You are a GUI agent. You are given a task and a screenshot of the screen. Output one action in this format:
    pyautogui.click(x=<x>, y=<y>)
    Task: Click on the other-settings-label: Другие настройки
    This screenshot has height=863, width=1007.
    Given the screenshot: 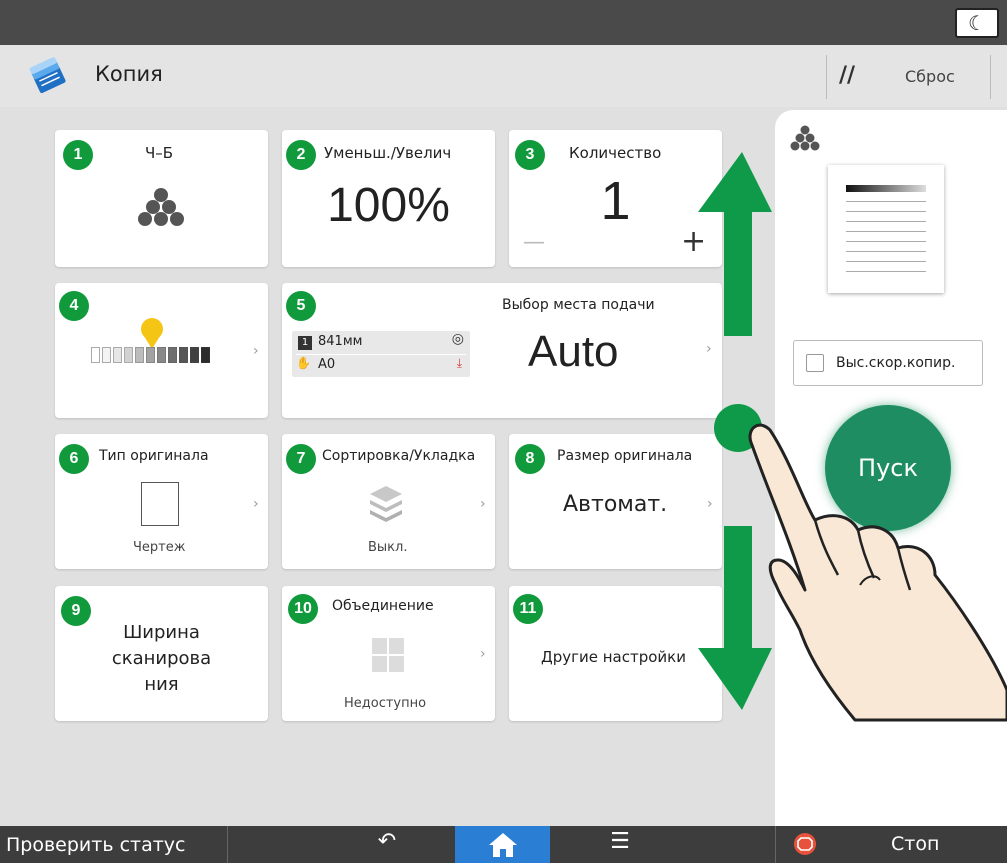 What is the action you would take?
    pyautogui.click(x=613, y=657)
    